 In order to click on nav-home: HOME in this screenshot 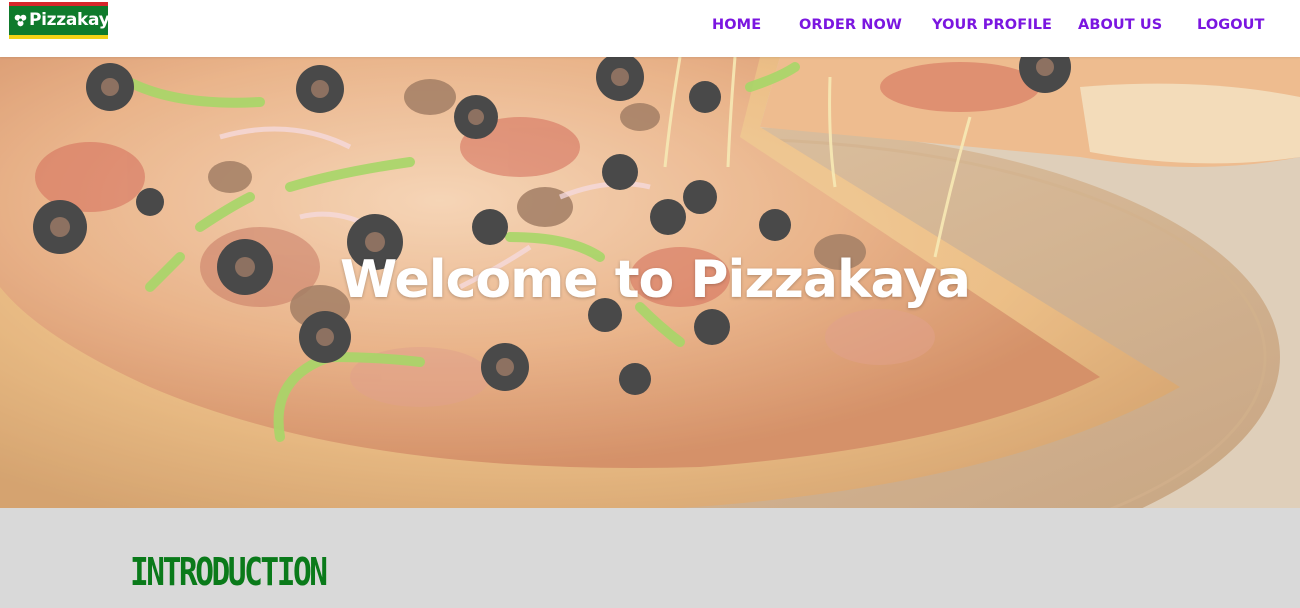, I will do `click(736, 25)`.